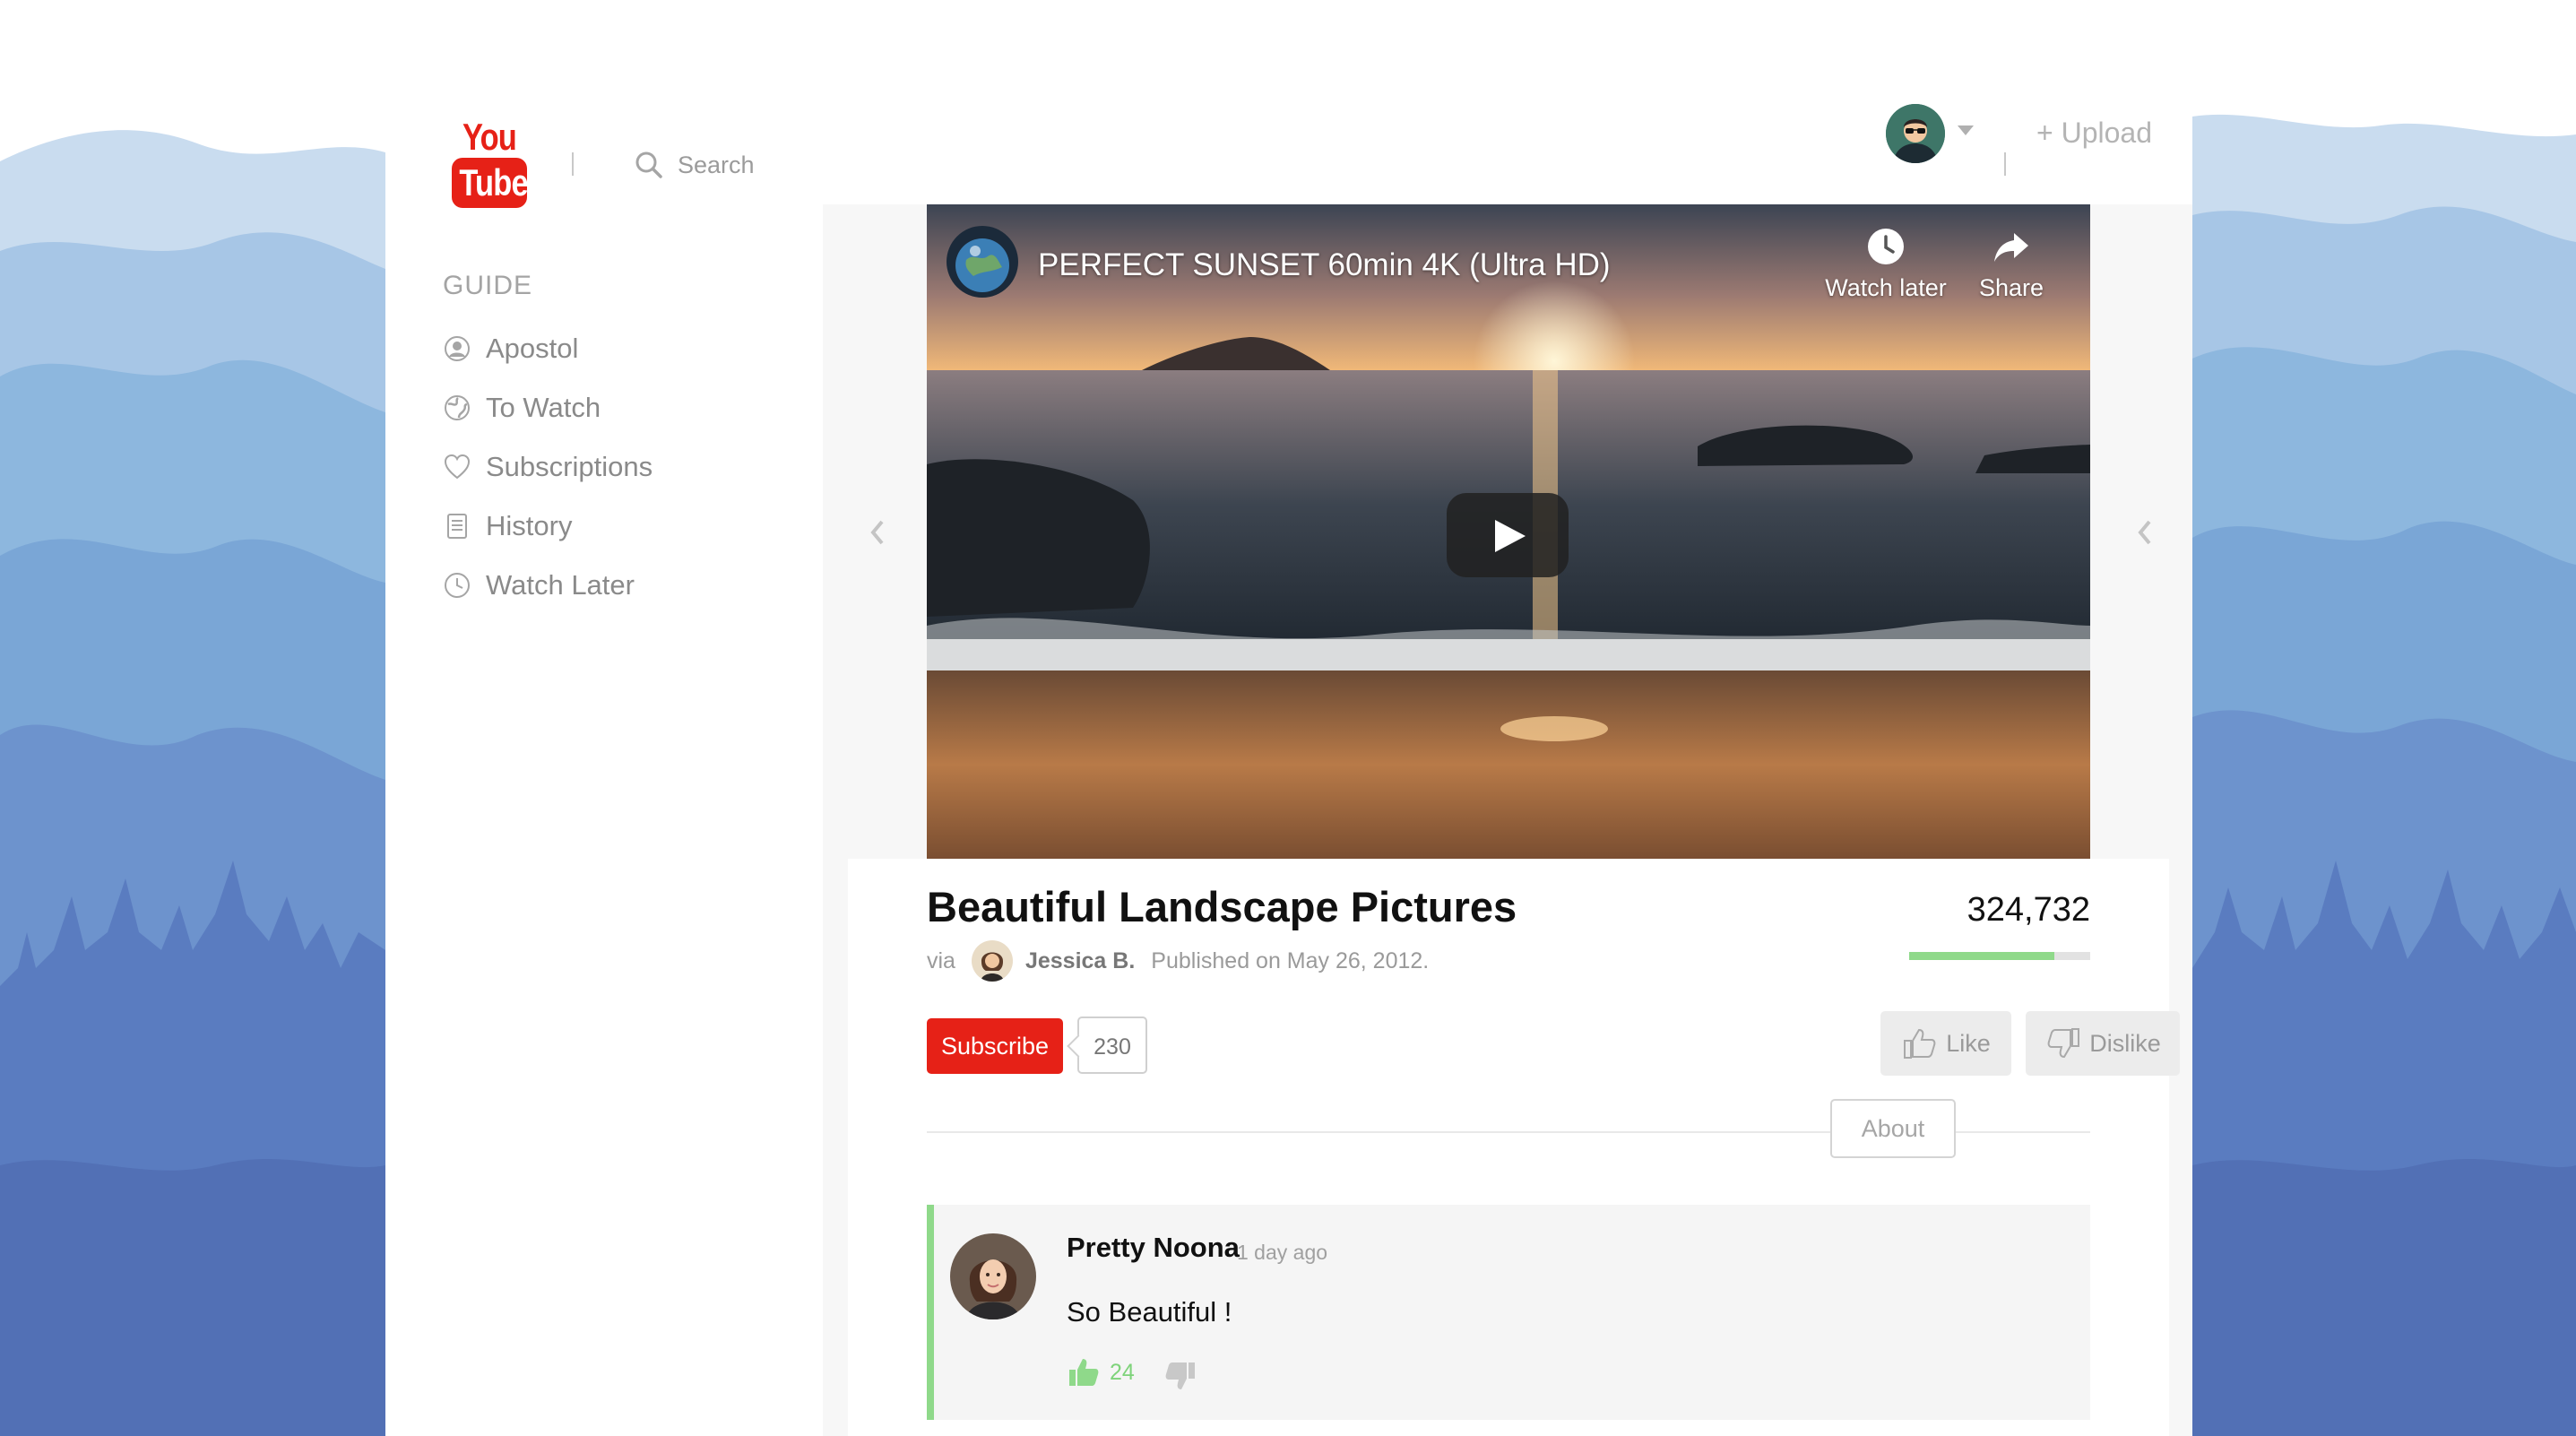 This screenshot has height=1436, width=2576. Describe the element at coordinates (995, 1046) in the screenshot. I see `subscribe-button: Subscribe` at that location.